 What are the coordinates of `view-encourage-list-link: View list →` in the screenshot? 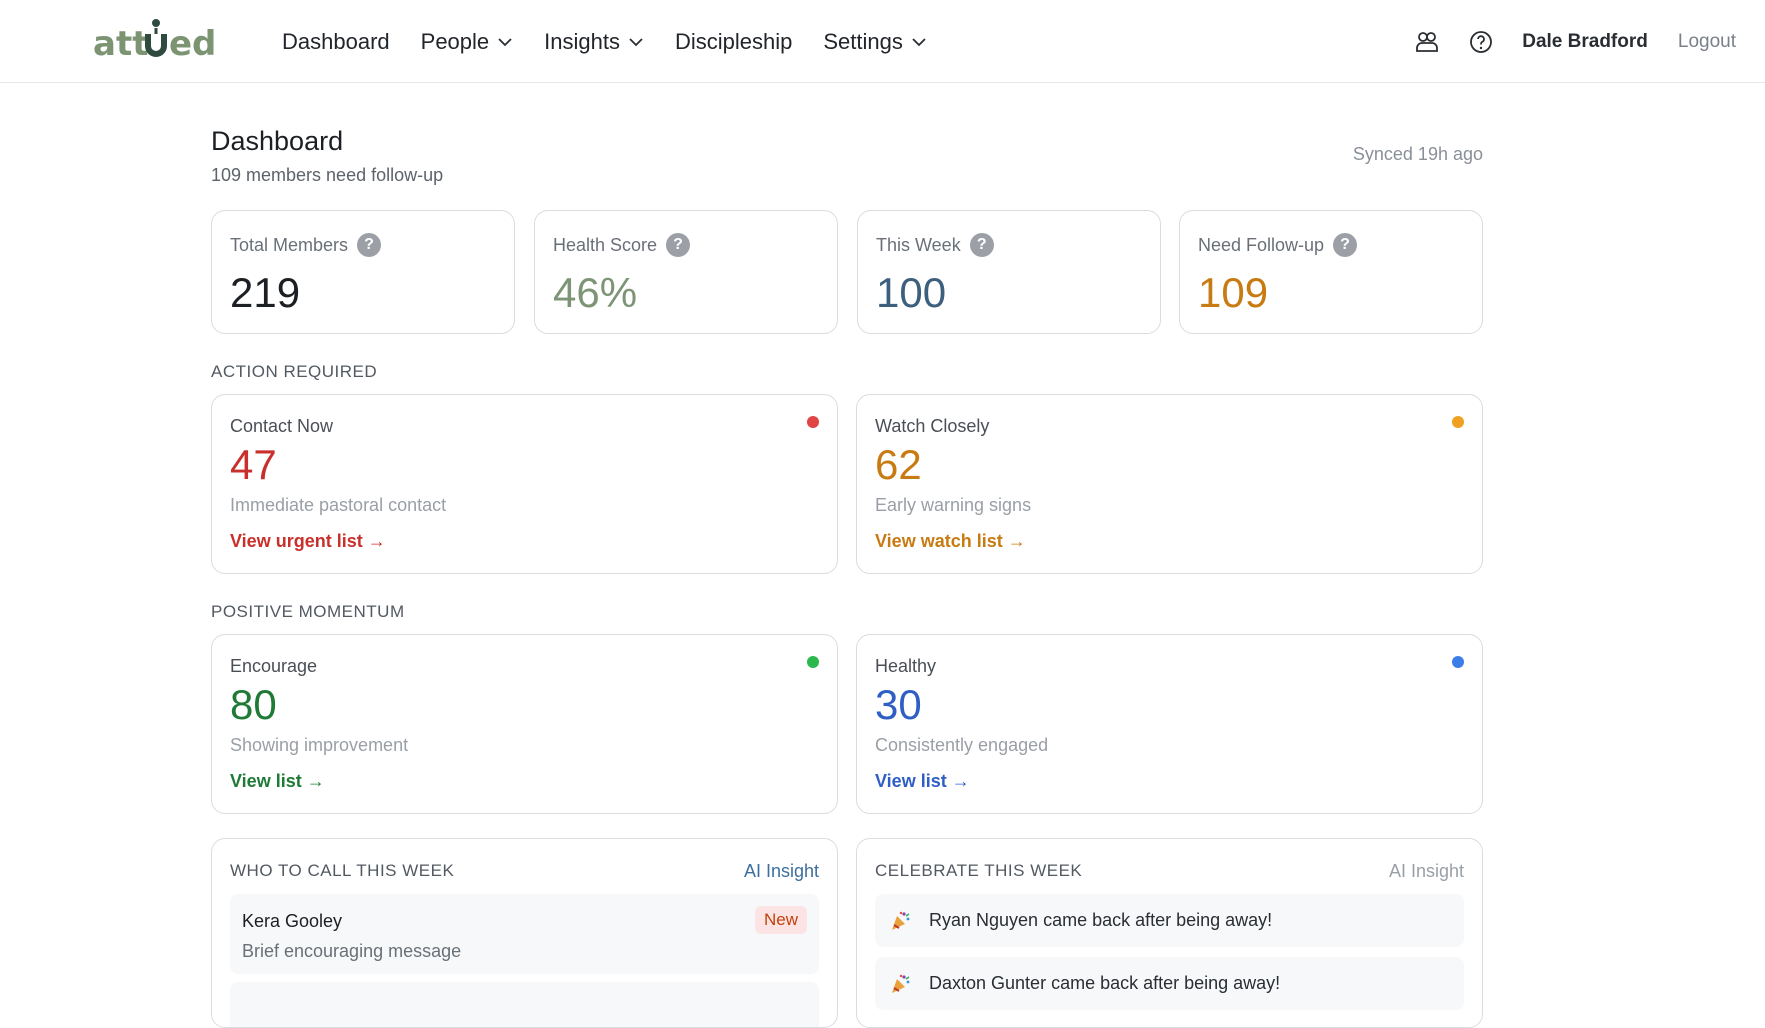 It's located at (277, 781).